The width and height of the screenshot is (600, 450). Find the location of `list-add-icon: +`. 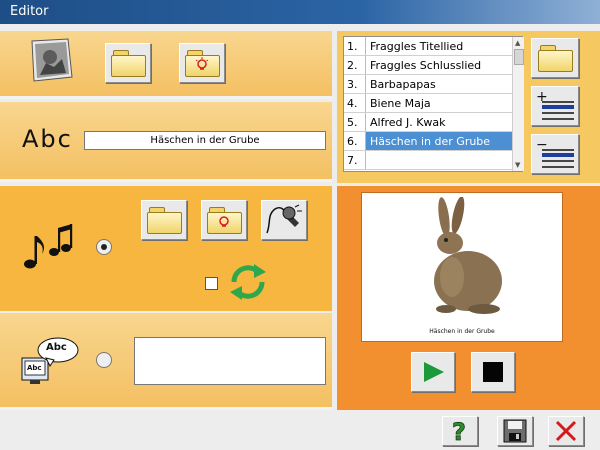

list-add-icon: + is located at coordinates (555, 105).